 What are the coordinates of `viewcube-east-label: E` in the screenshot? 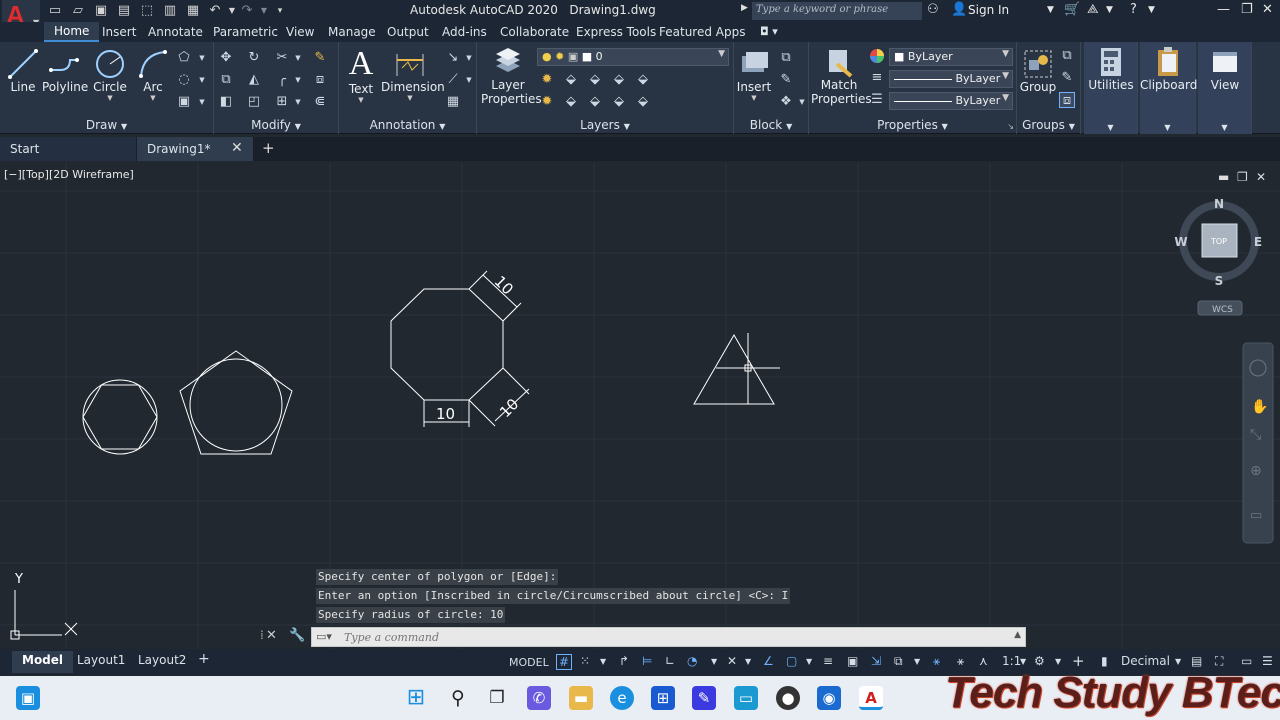 It's located at (1258, 242).